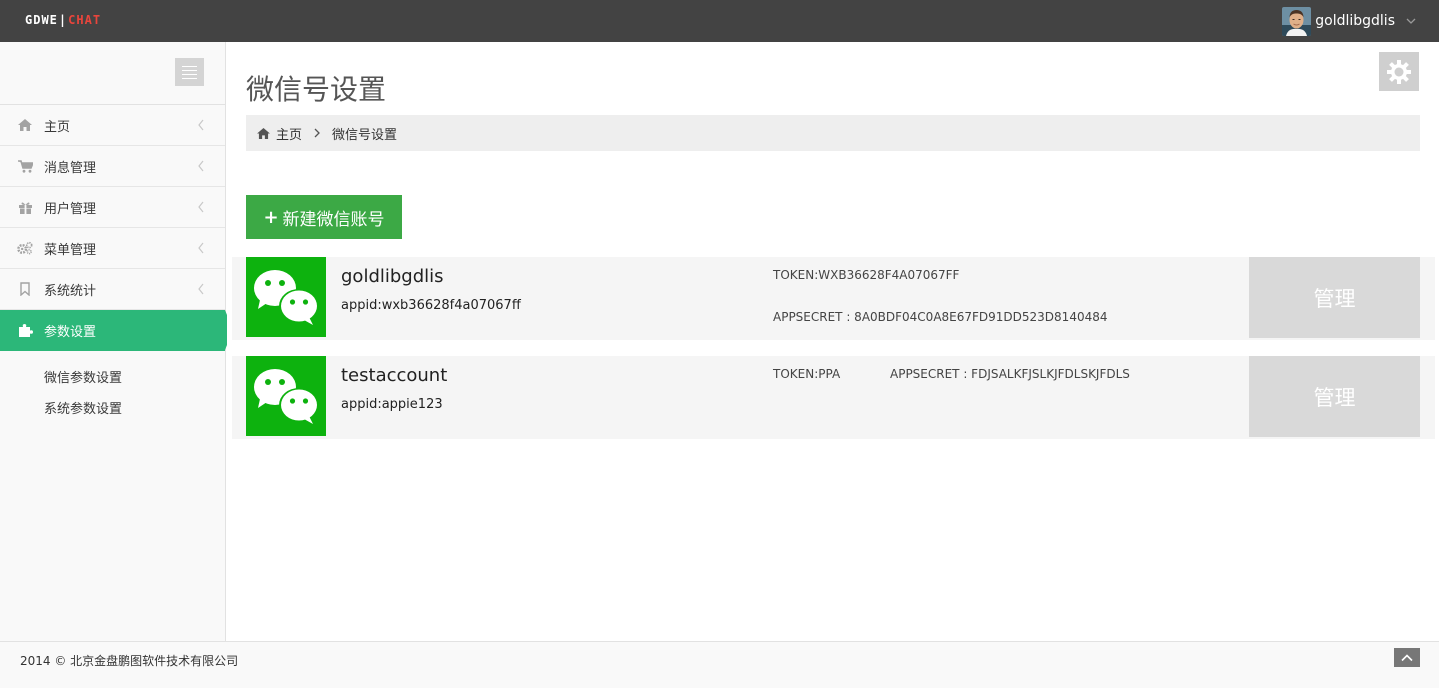  I want to click on sidebar-item-statistics: 系统统计, so click(112, 289).